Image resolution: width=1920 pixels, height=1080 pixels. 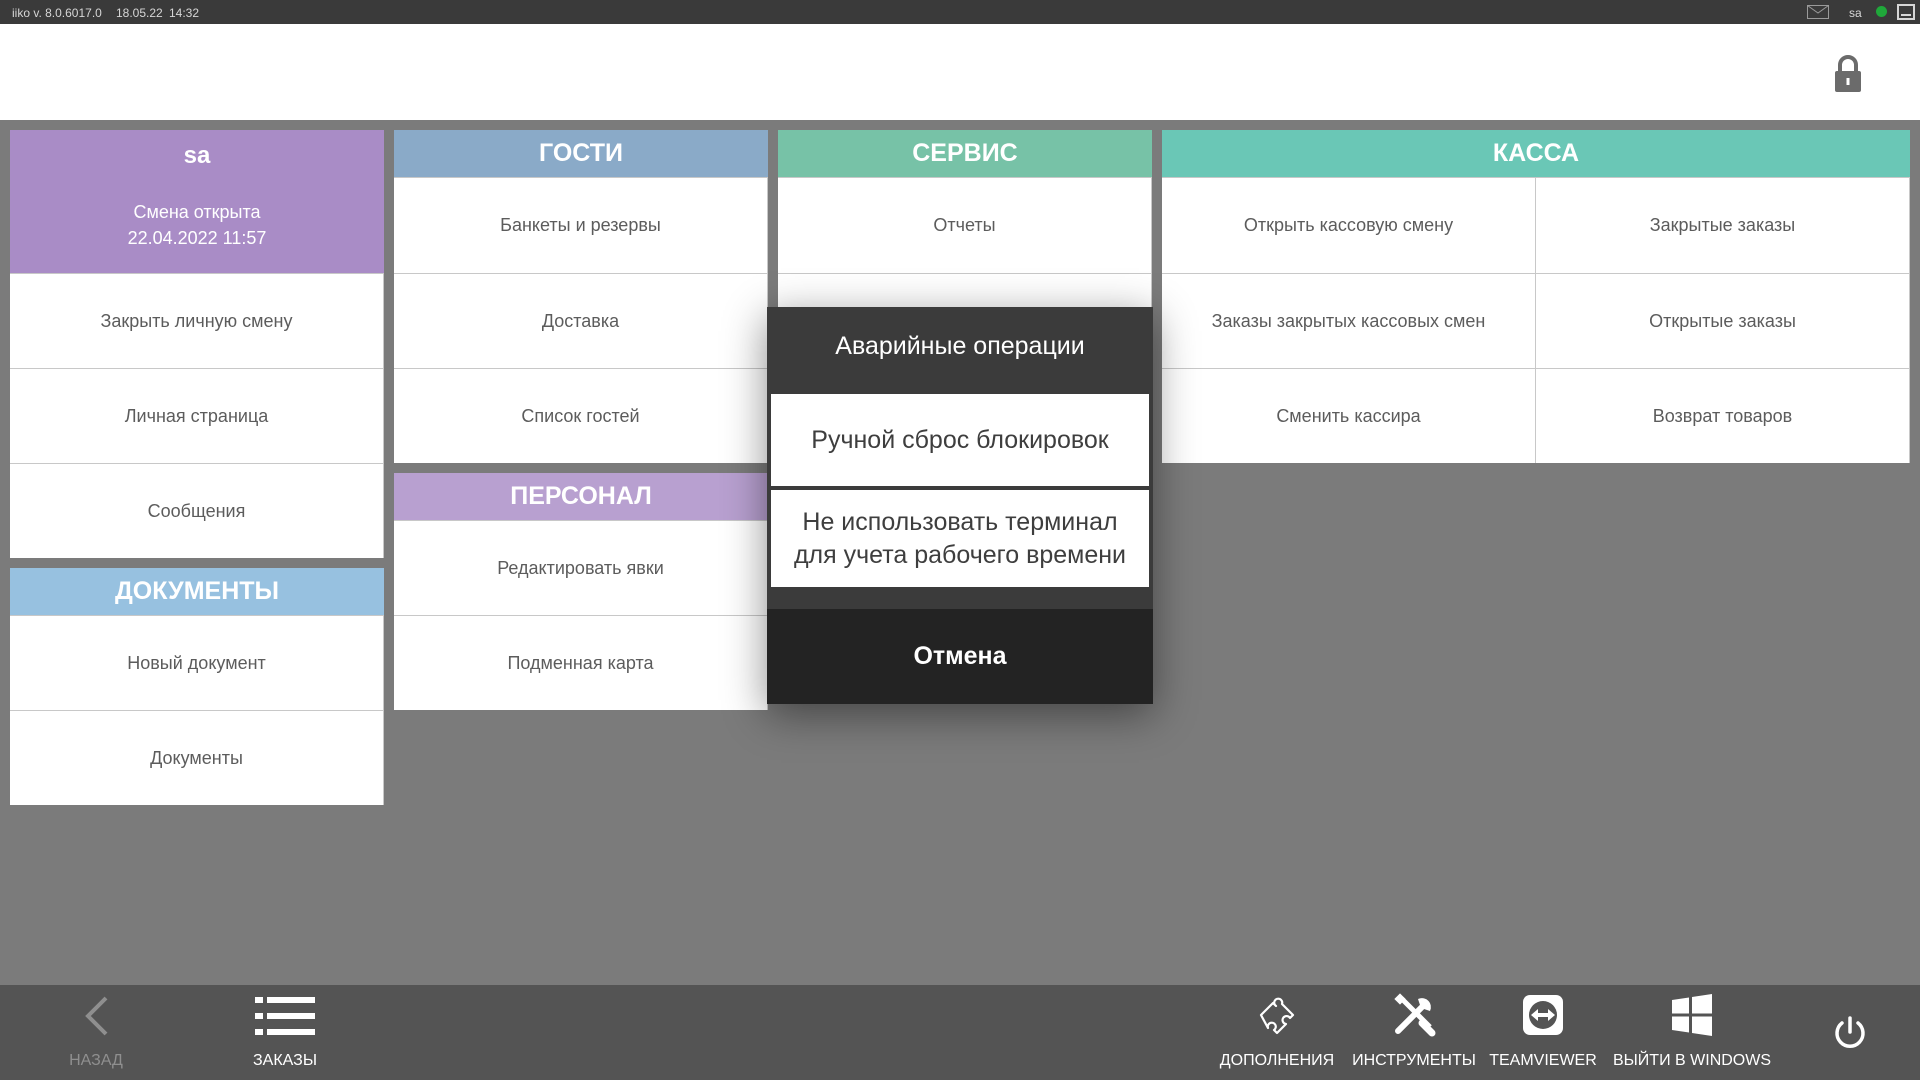 I want to click on status-bar: iiko v. 8.0.6017.0 18.05.22 14:32 sa, so click(x=960, y=12).